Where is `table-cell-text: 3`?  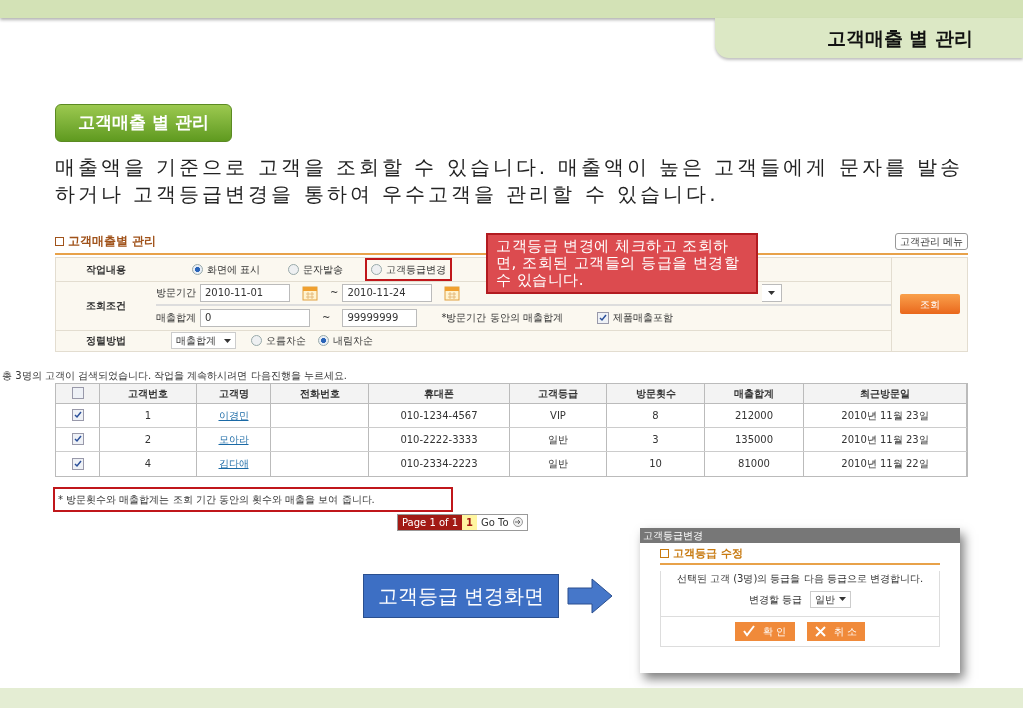 table-cell-text: 3 is located at coordinates (655, 439).